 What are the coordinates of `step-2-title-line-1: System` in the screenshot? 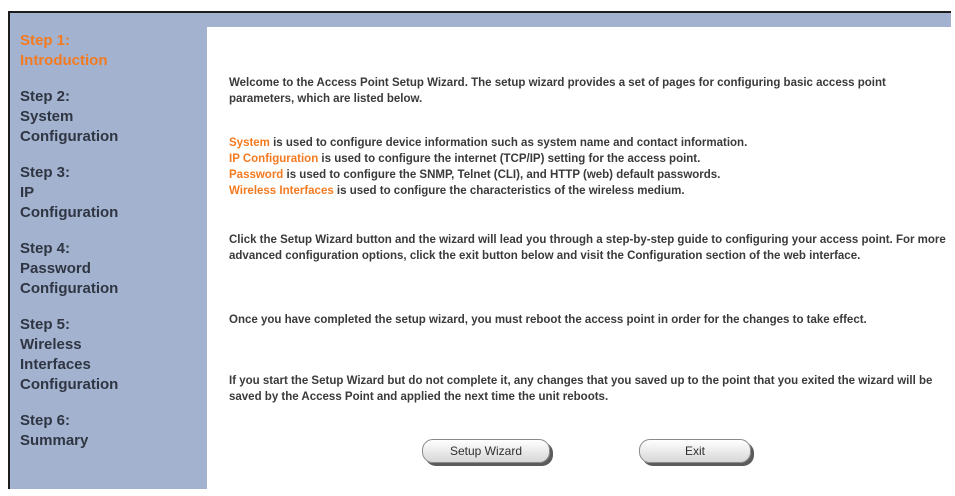 It's located at (47, 116).